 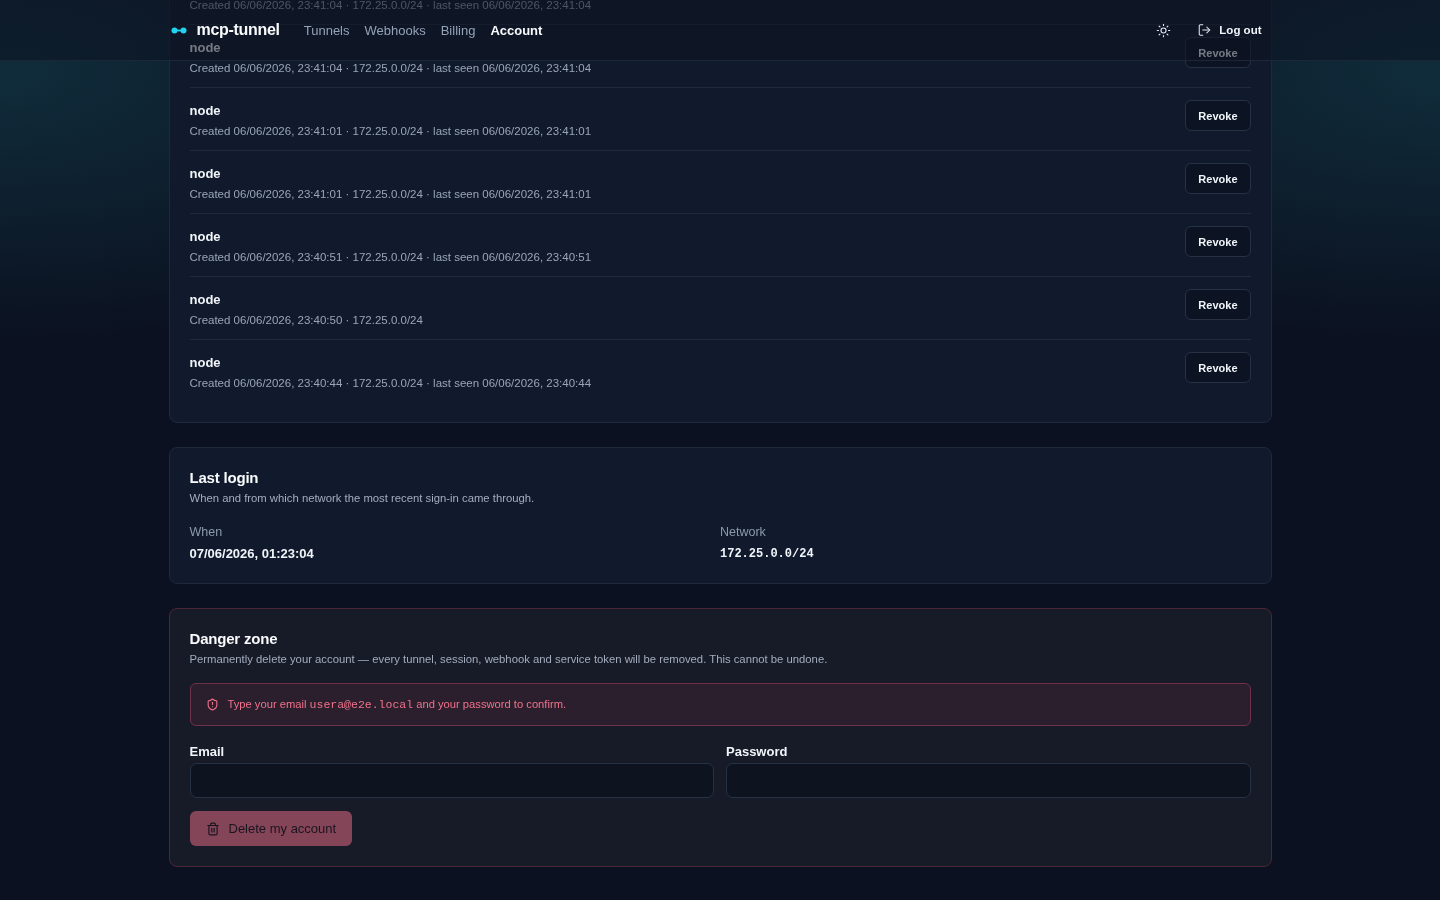 I want to click on field-label: Password, so click(x=757, y=752).